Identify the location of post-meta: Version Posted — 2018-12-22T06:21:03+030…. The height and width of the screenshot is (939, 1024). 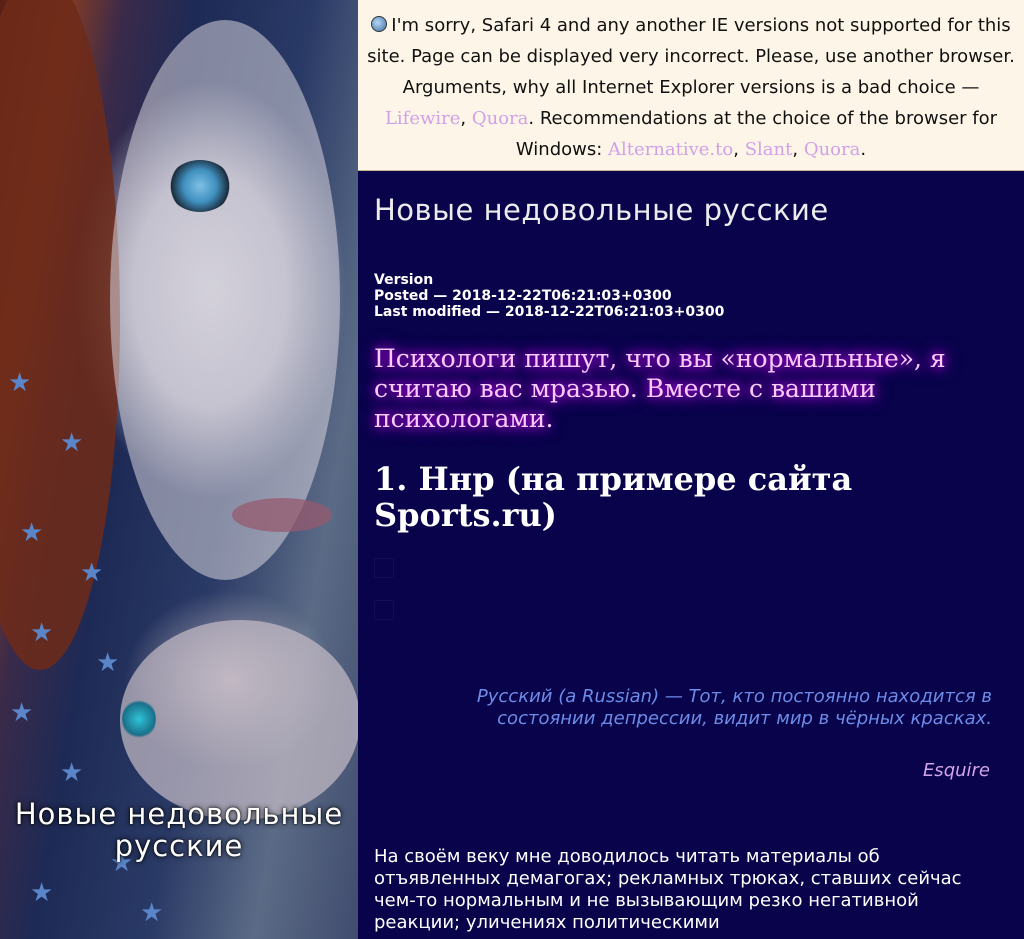
(549, 296).